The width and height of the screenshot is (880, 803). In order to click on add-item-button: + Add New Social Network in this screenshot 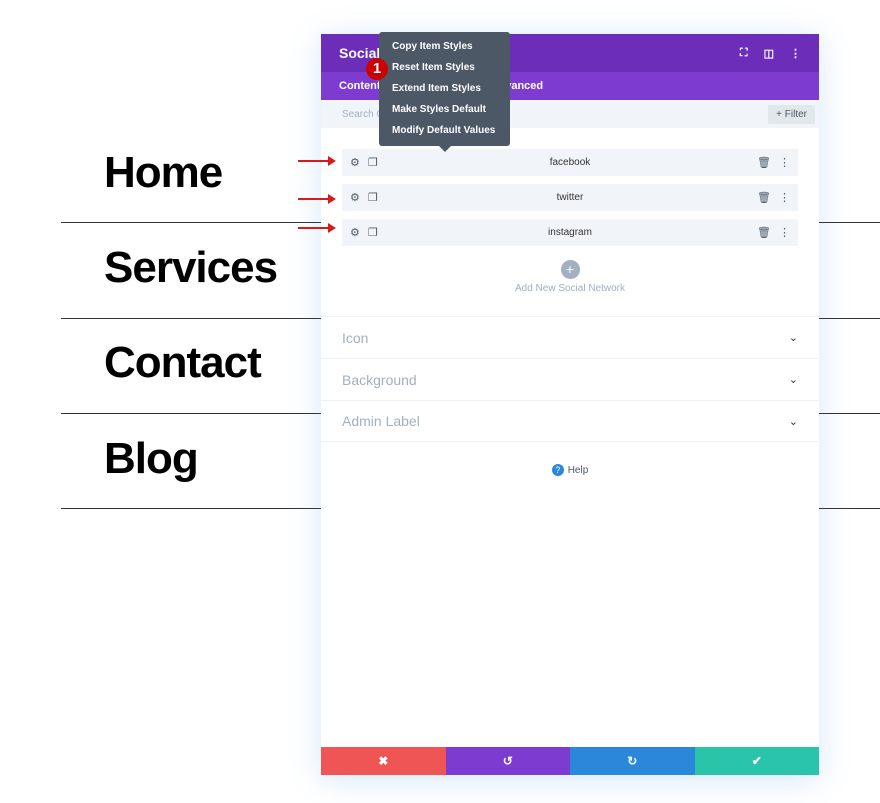, I will do `click(570, 277)`.